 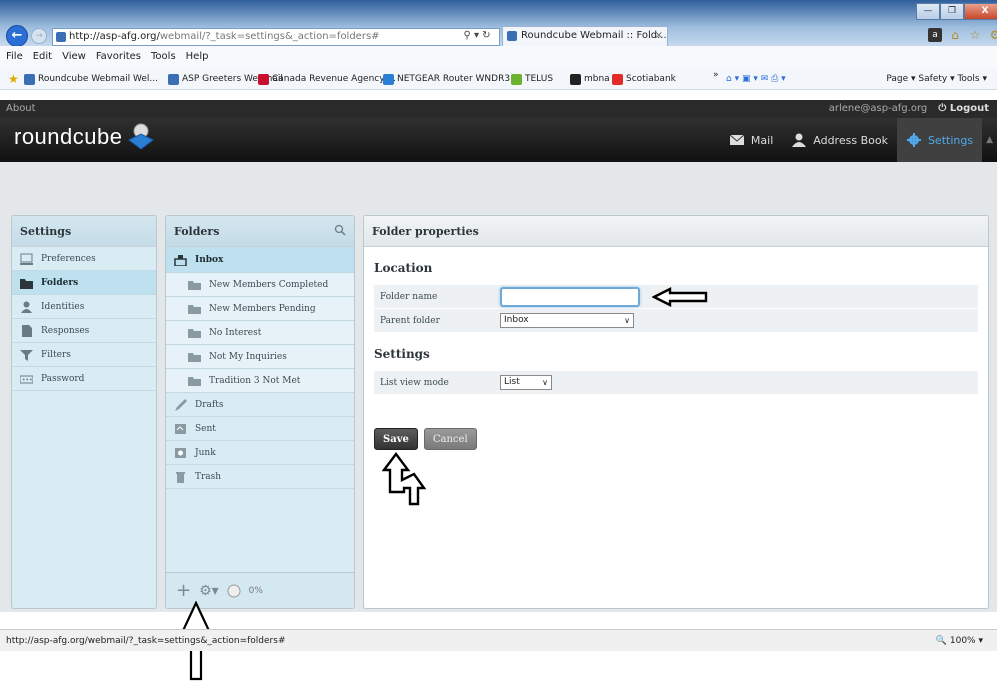 I want to click on folder-item-tradition-3-not-met: Tradition 3 Not Met, so click(x=260, y=381).